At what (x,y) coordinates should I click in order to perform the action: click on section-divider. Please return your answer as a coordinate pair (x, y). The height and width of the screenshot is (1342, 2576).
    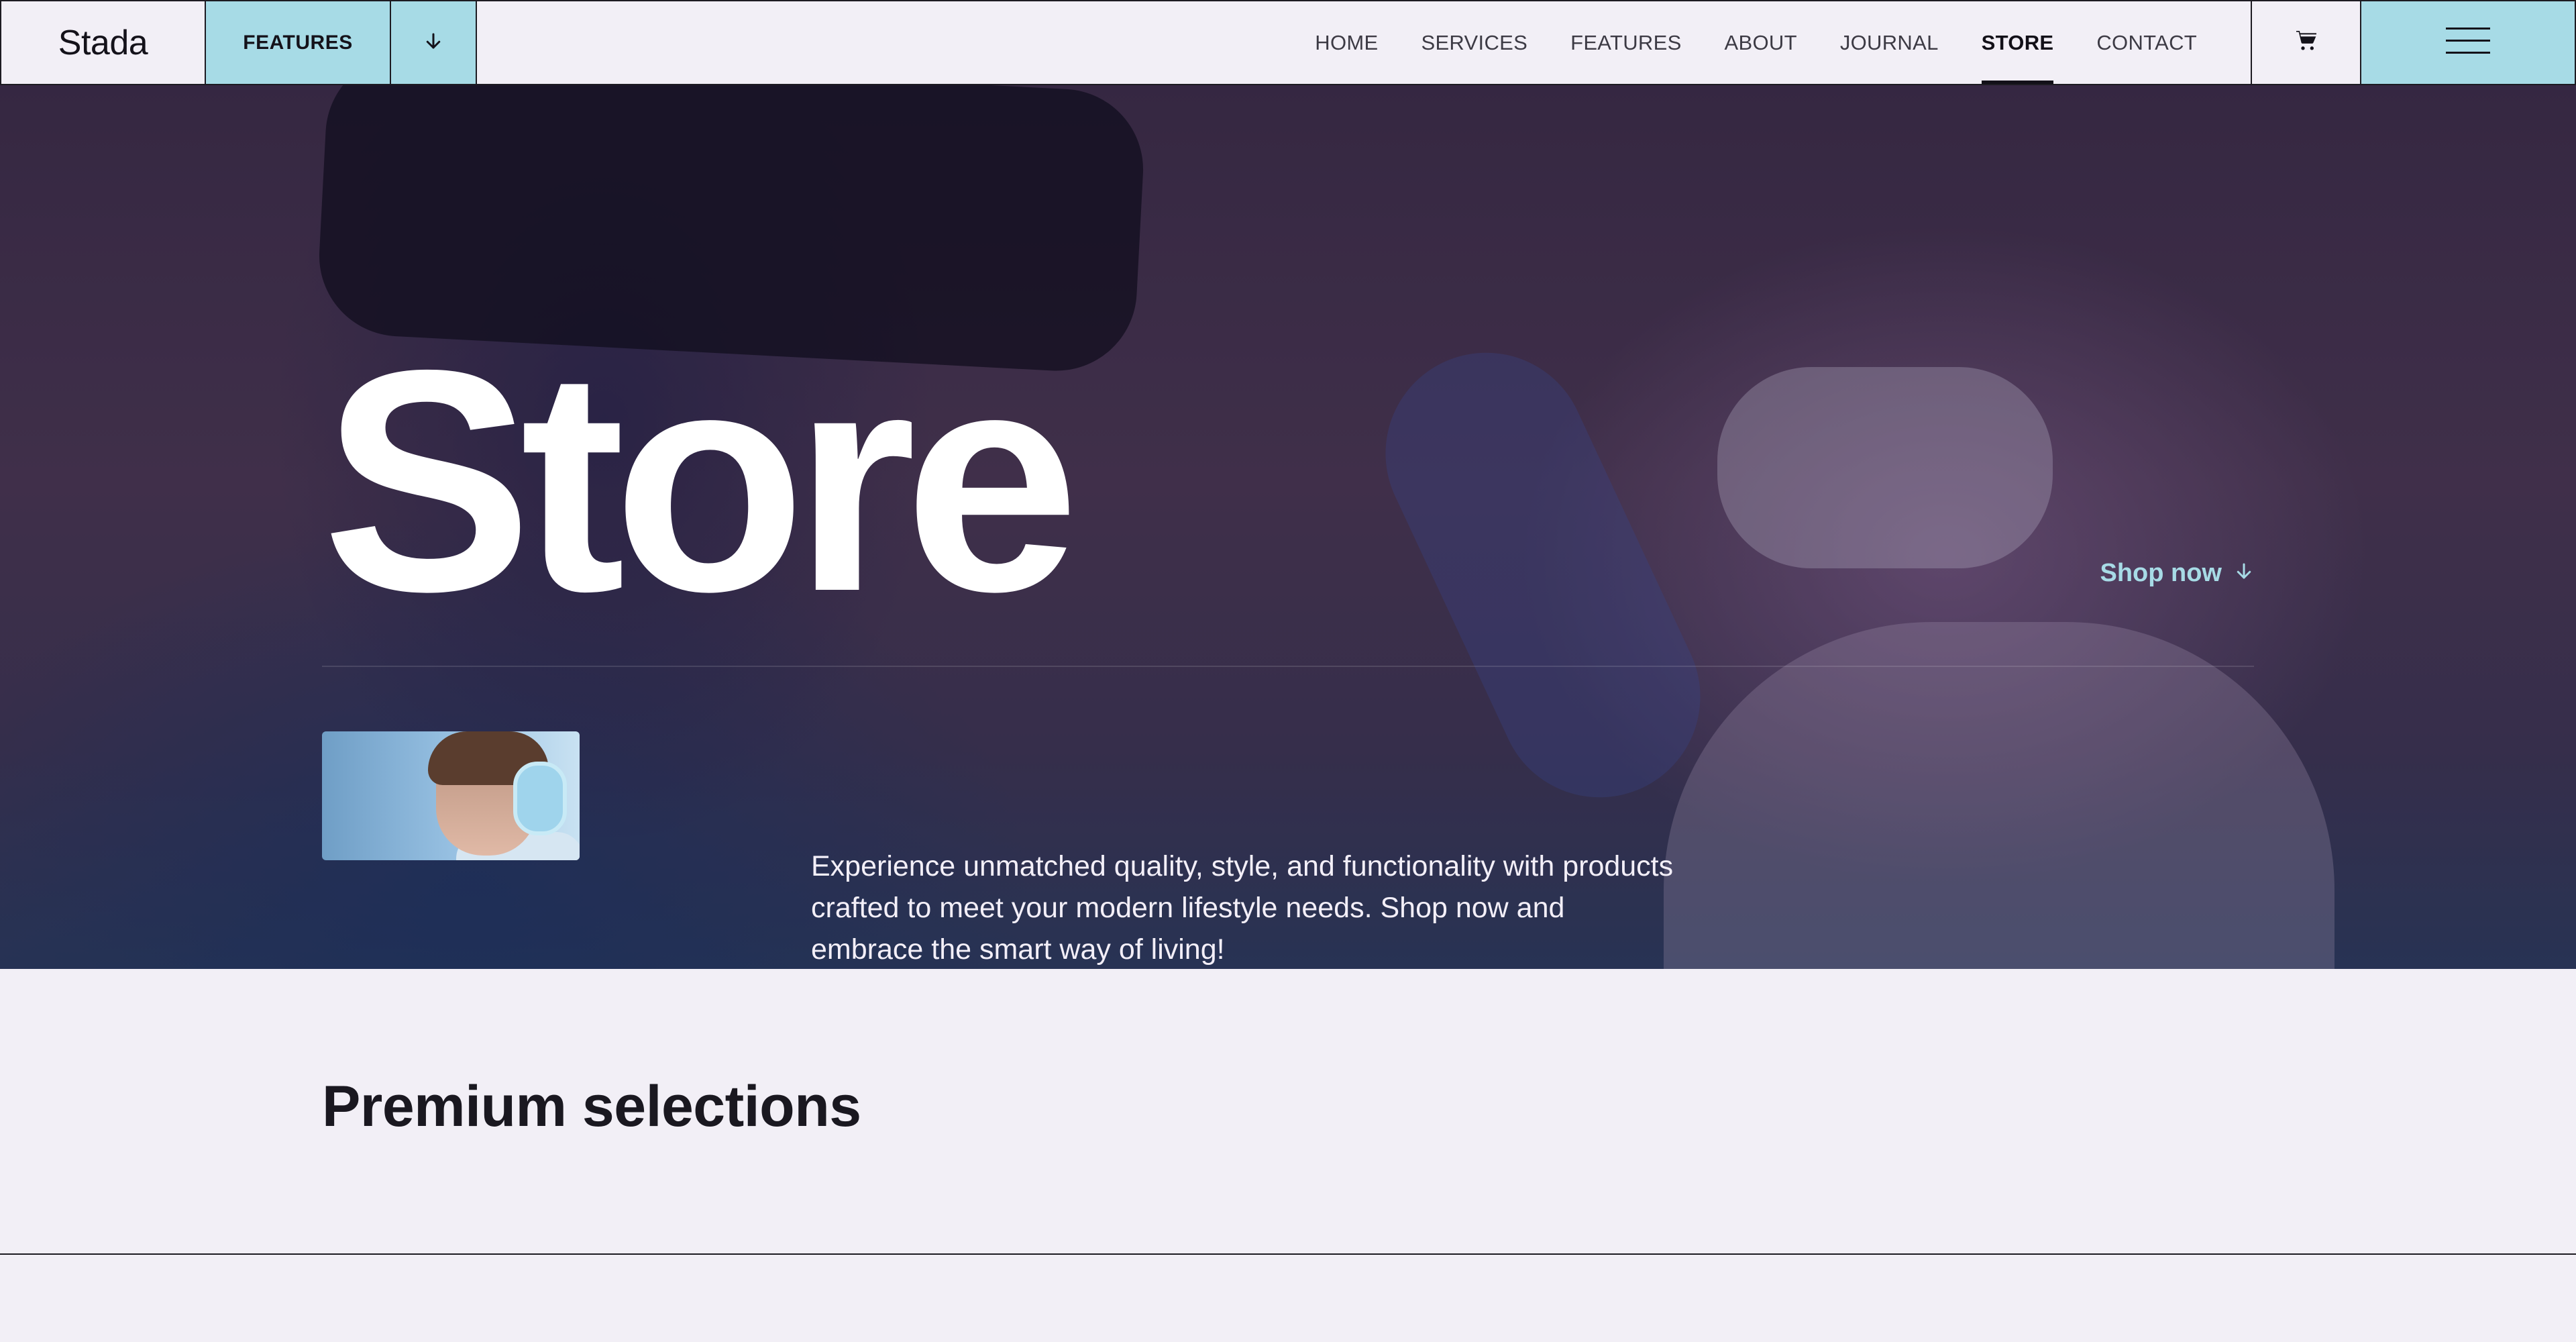
    Looking at the image, I should click on (1288, 1254).